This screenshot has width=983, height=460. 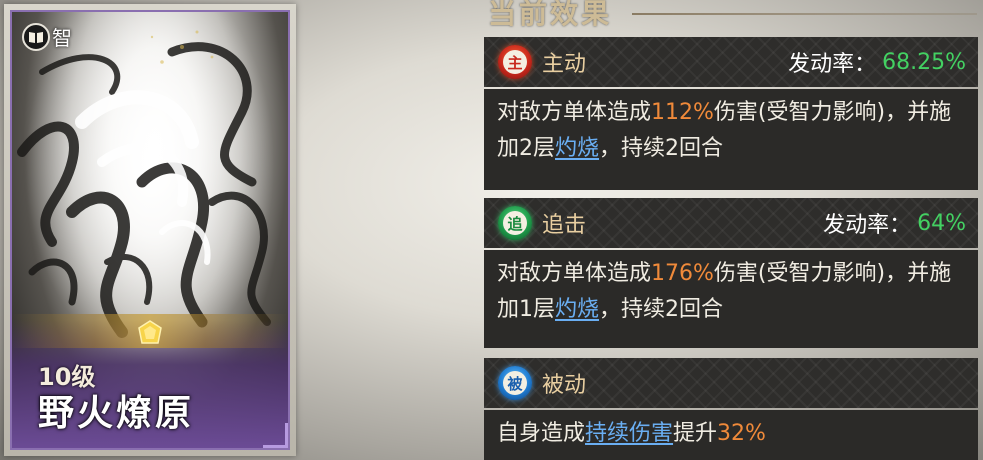 I want to click on effect-header-passive: 被 被动, so click(x=731, y=383).